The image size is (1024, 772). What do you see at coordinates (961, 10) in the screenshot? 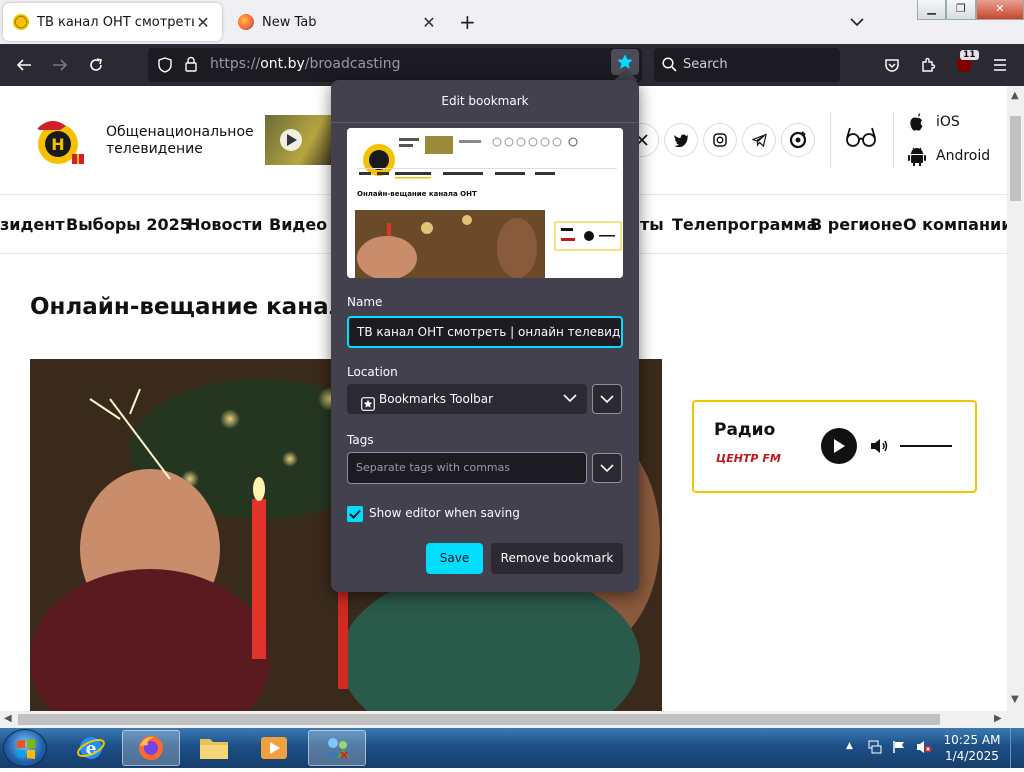
I see `restore-button: ❐` at bounding box center [961, 10].